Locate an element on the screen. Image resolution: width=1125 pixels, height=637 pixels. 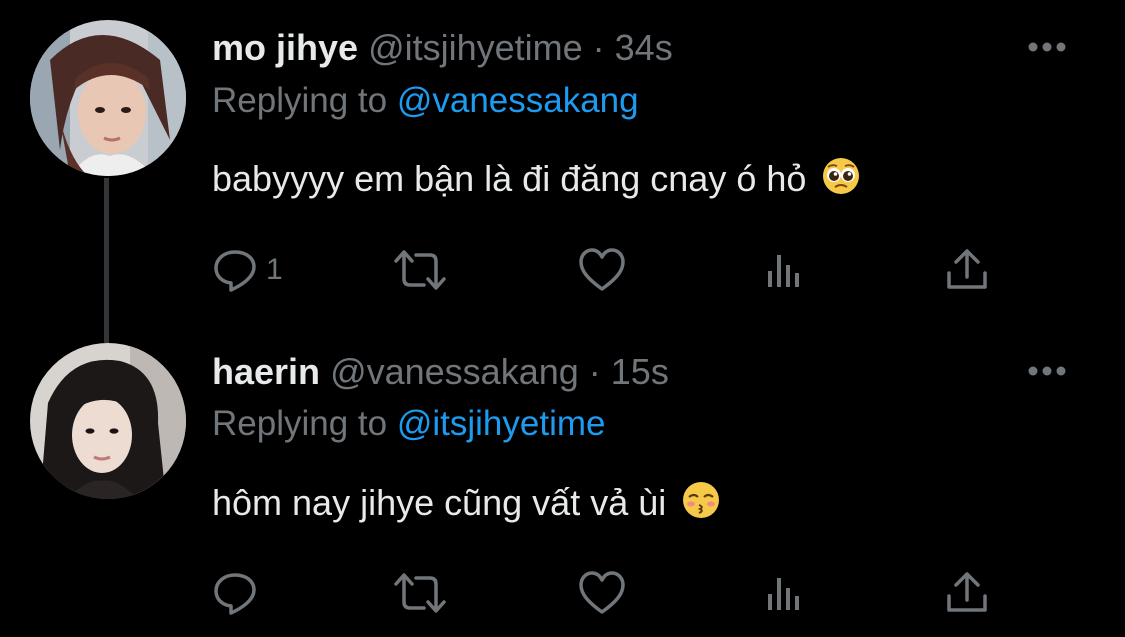
kissing-face-with-closed-eyes-emoji is located at coordinates (701, 500).